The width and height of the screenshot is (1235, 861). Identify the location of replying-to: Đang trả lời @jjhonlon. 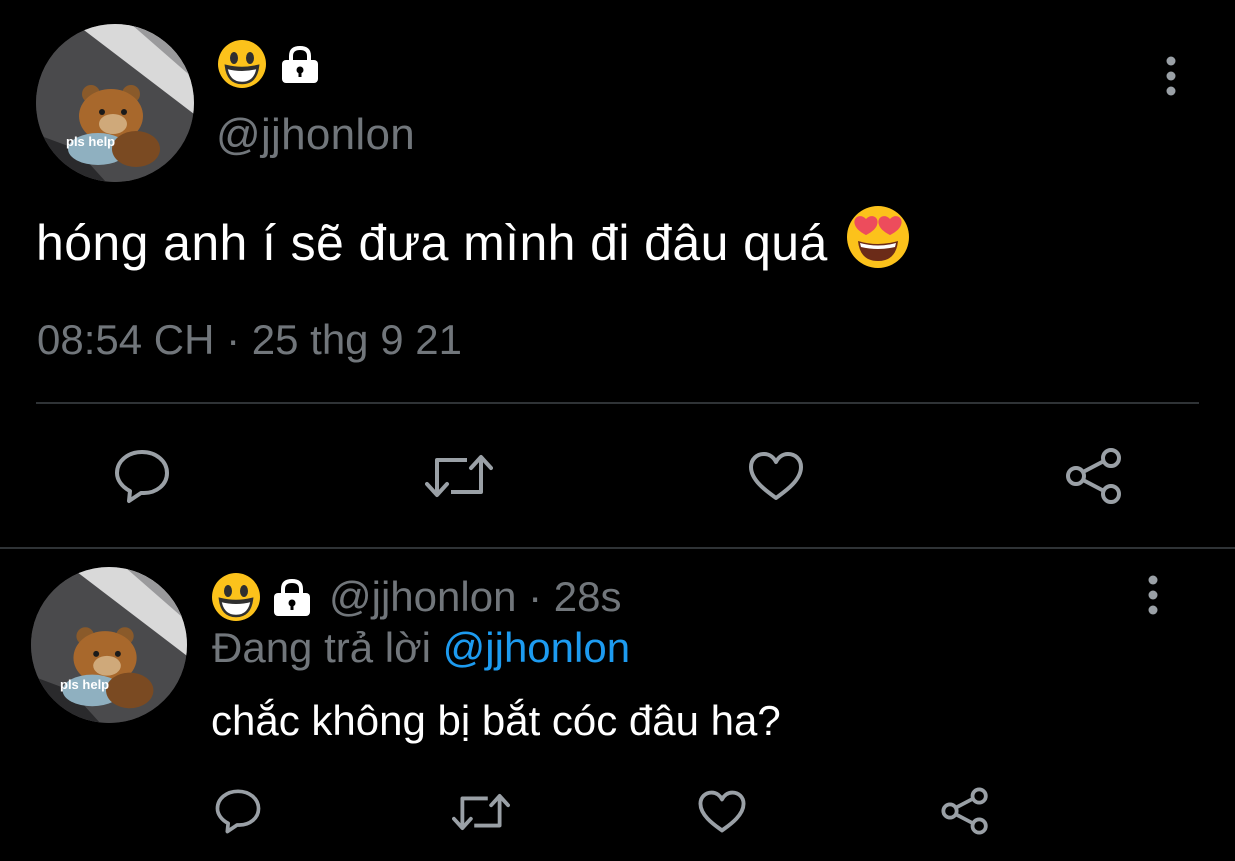
(421, 648).